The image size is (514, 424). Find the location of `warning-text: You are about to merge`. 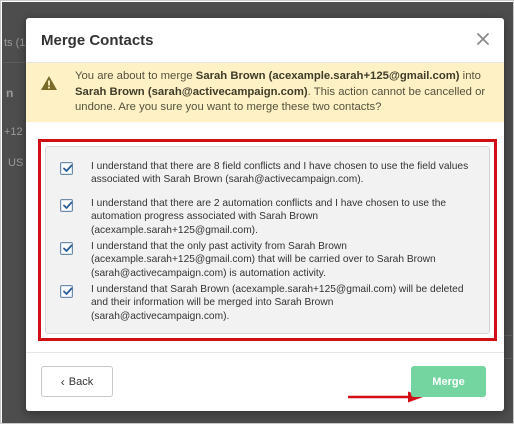

warning-text: You are about to merge is located at coordinates (135, 76).